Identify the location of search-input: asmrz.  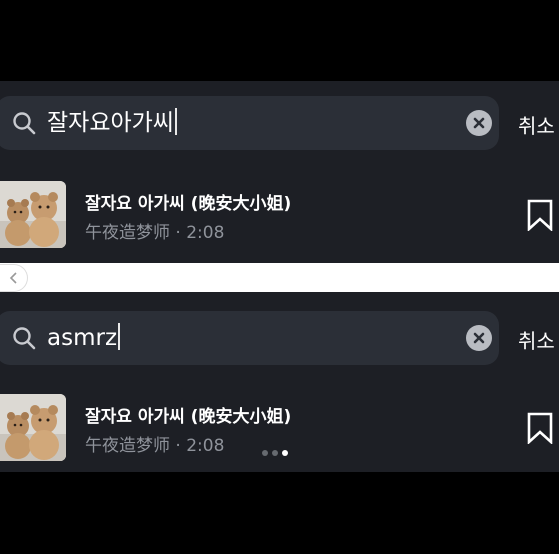
(84, 338).